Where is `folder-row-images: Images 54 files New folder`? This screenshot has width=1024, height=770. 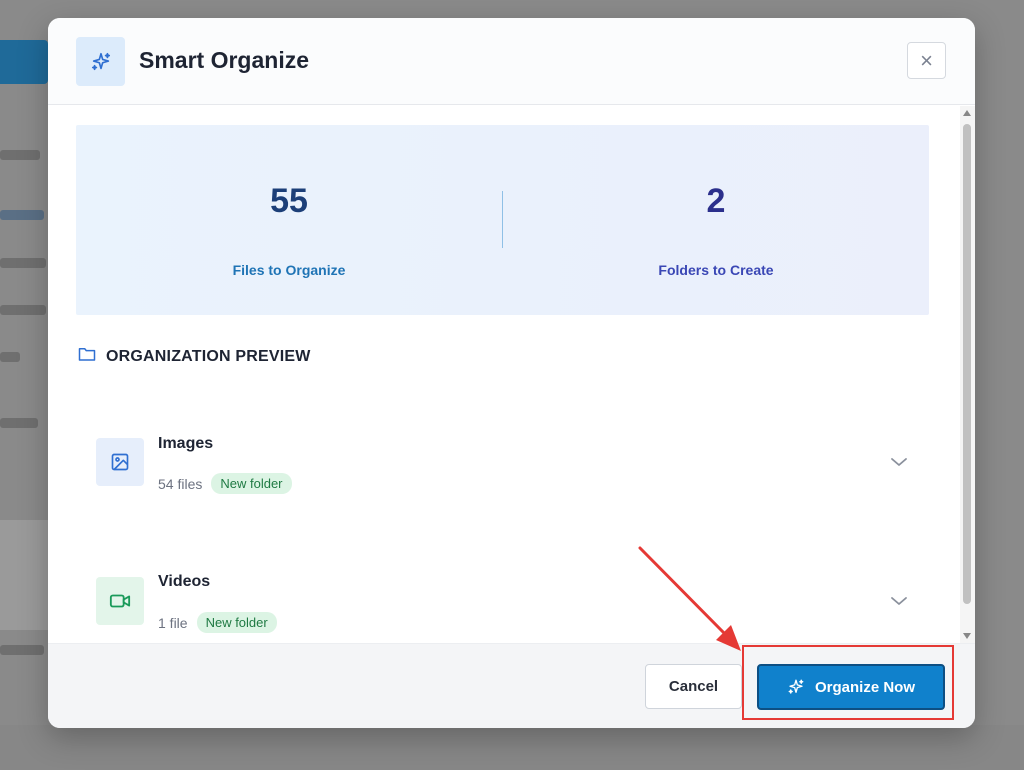
folder-row-images: Images 54 files New folder is located at coordinates (502, 461).